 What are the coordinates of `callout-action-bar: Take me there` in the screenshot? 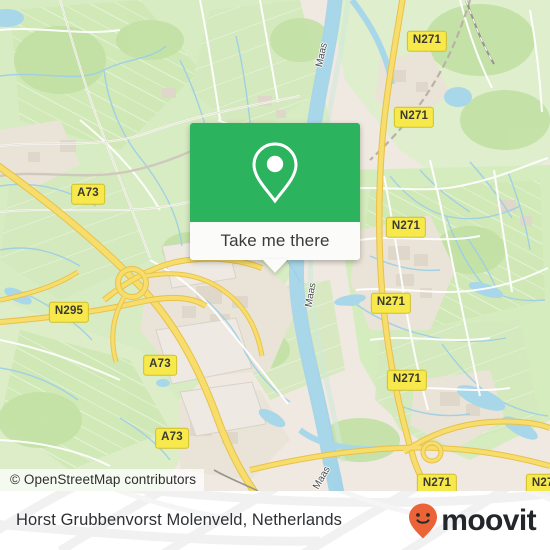 It's located at (275, 247).